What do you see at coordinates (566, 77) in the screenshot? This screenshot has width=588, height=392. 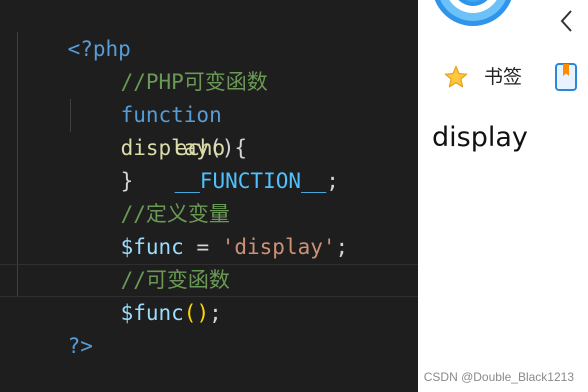 I see `bookmark-icon` at bounding box center [566, 77].